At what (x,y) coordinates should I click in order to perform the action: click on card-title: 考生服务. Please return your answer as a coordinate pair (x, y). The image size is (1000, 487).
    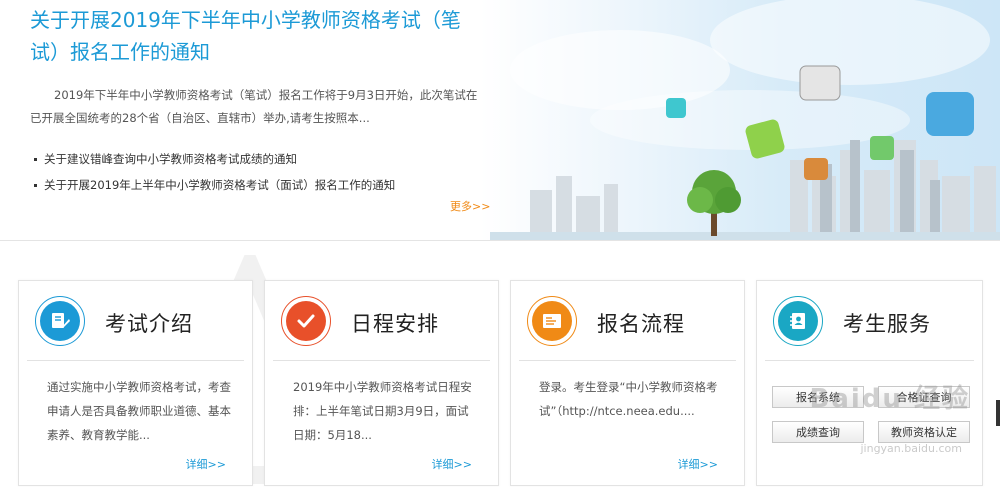
    Looking at the image, I should click on (887, 324).